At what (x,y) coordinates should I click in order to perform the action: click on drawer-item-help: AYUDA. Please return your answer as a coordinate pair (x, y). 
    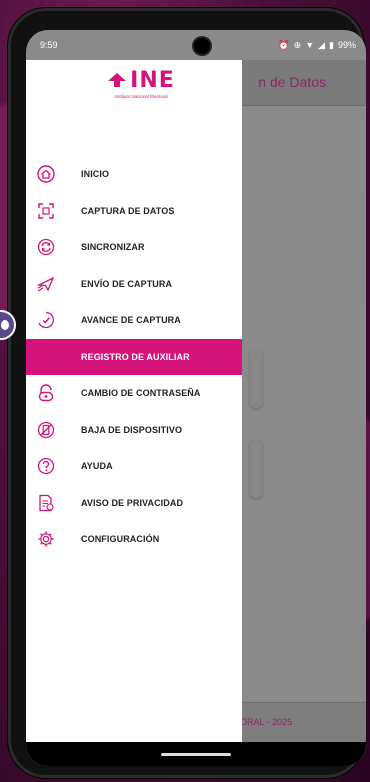
    Looking at the image, I should click on (134, 466).